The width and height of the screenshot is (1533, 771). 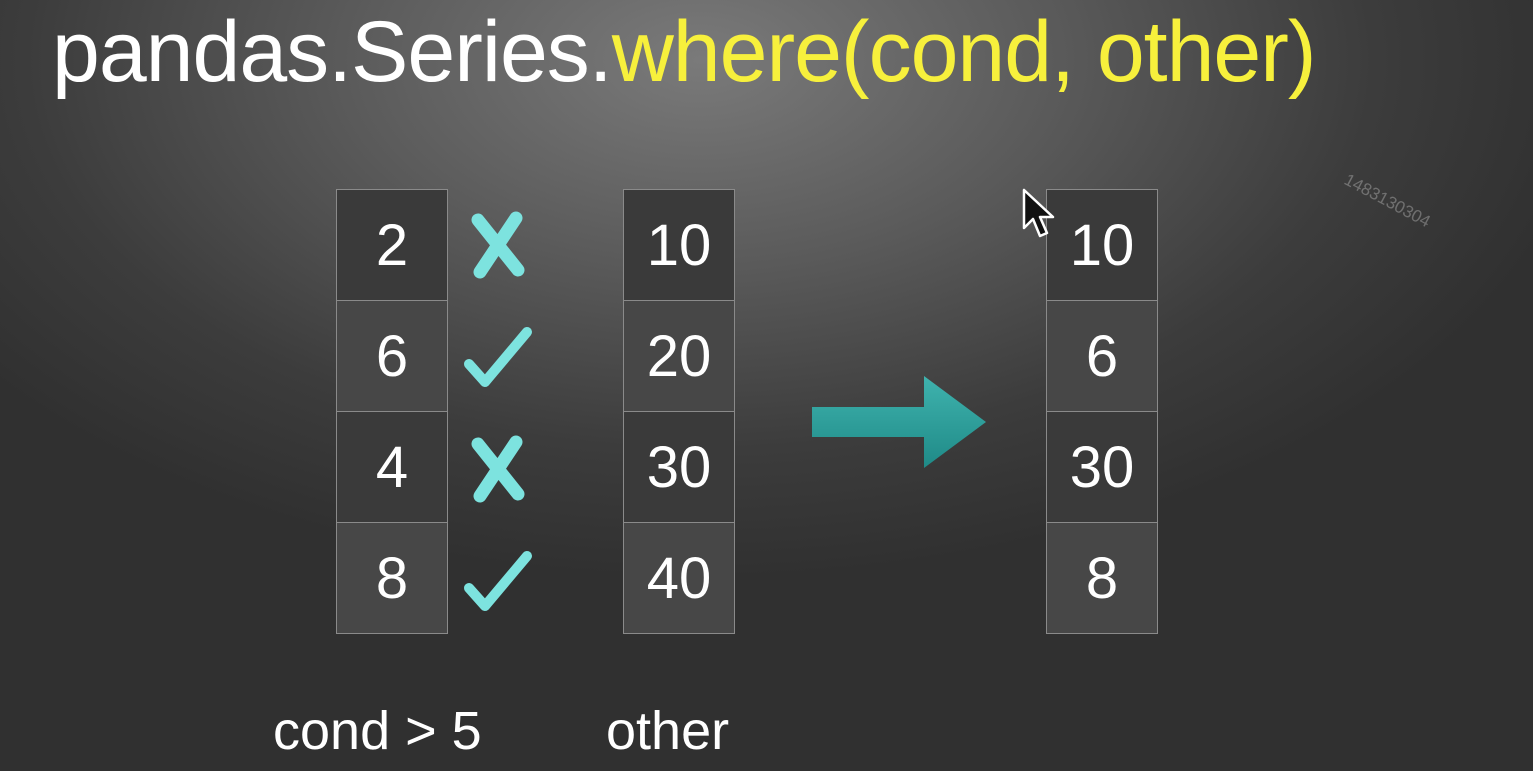 I want to click on watermark: 1483130304, so click(x=1387, y=201).